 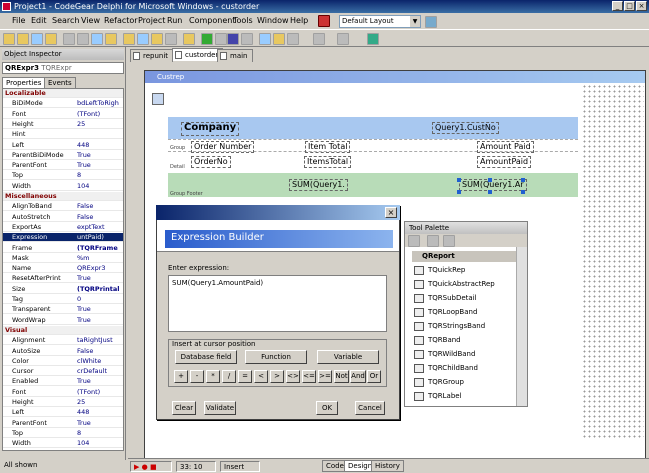 I want to click on tool-palette-item: TQRLoopBand, so click(x=464, y=312).